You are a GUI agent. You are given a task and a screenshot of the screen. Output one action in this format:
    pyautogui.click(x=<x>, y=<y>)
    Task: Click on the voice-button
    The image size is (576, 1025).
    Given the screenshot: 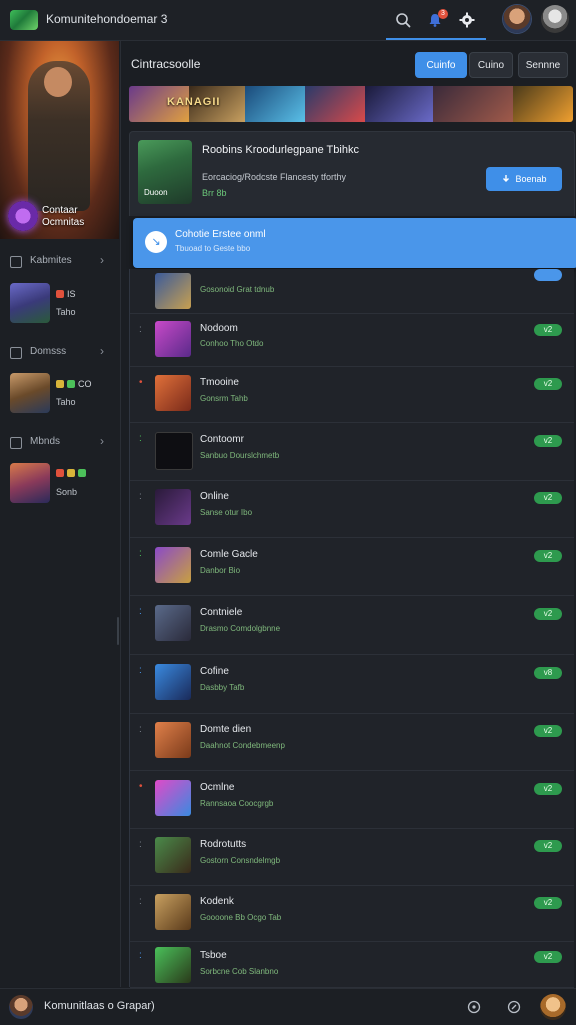 What is the action you would take?
    pyautogui.click(x=474, y=1007)
    